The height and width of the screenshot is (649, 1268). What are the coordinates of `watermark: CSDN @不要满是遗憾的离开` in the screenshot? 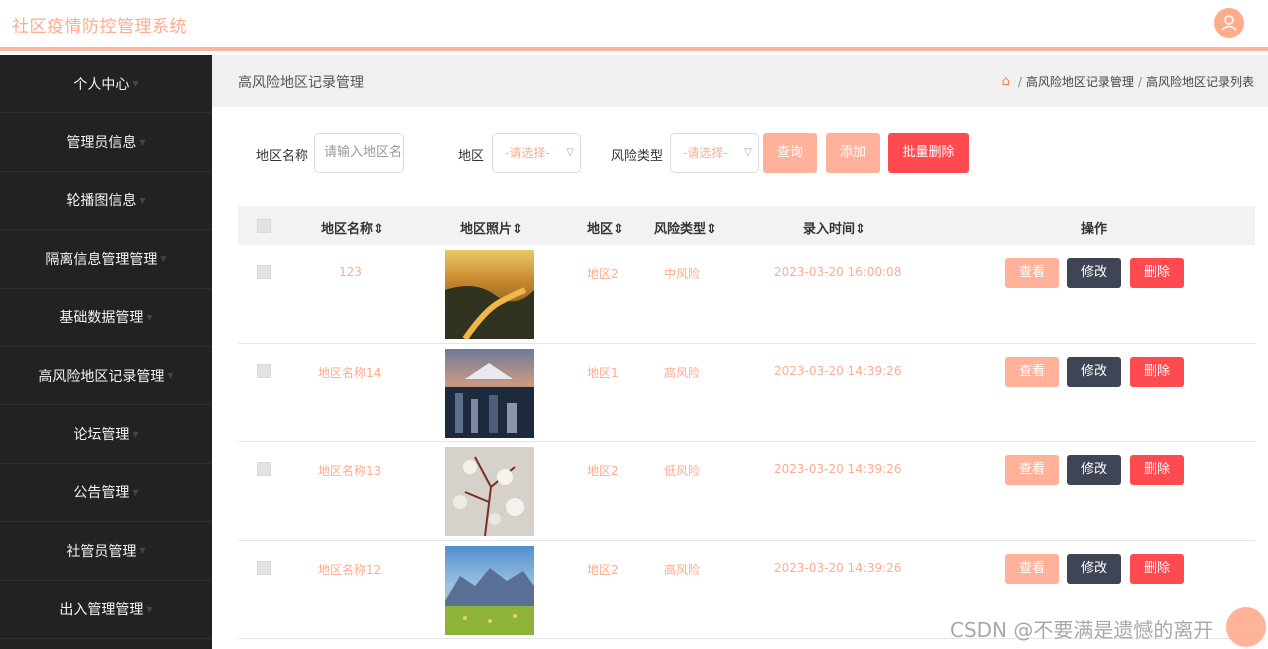 It's located at (1082, 630).